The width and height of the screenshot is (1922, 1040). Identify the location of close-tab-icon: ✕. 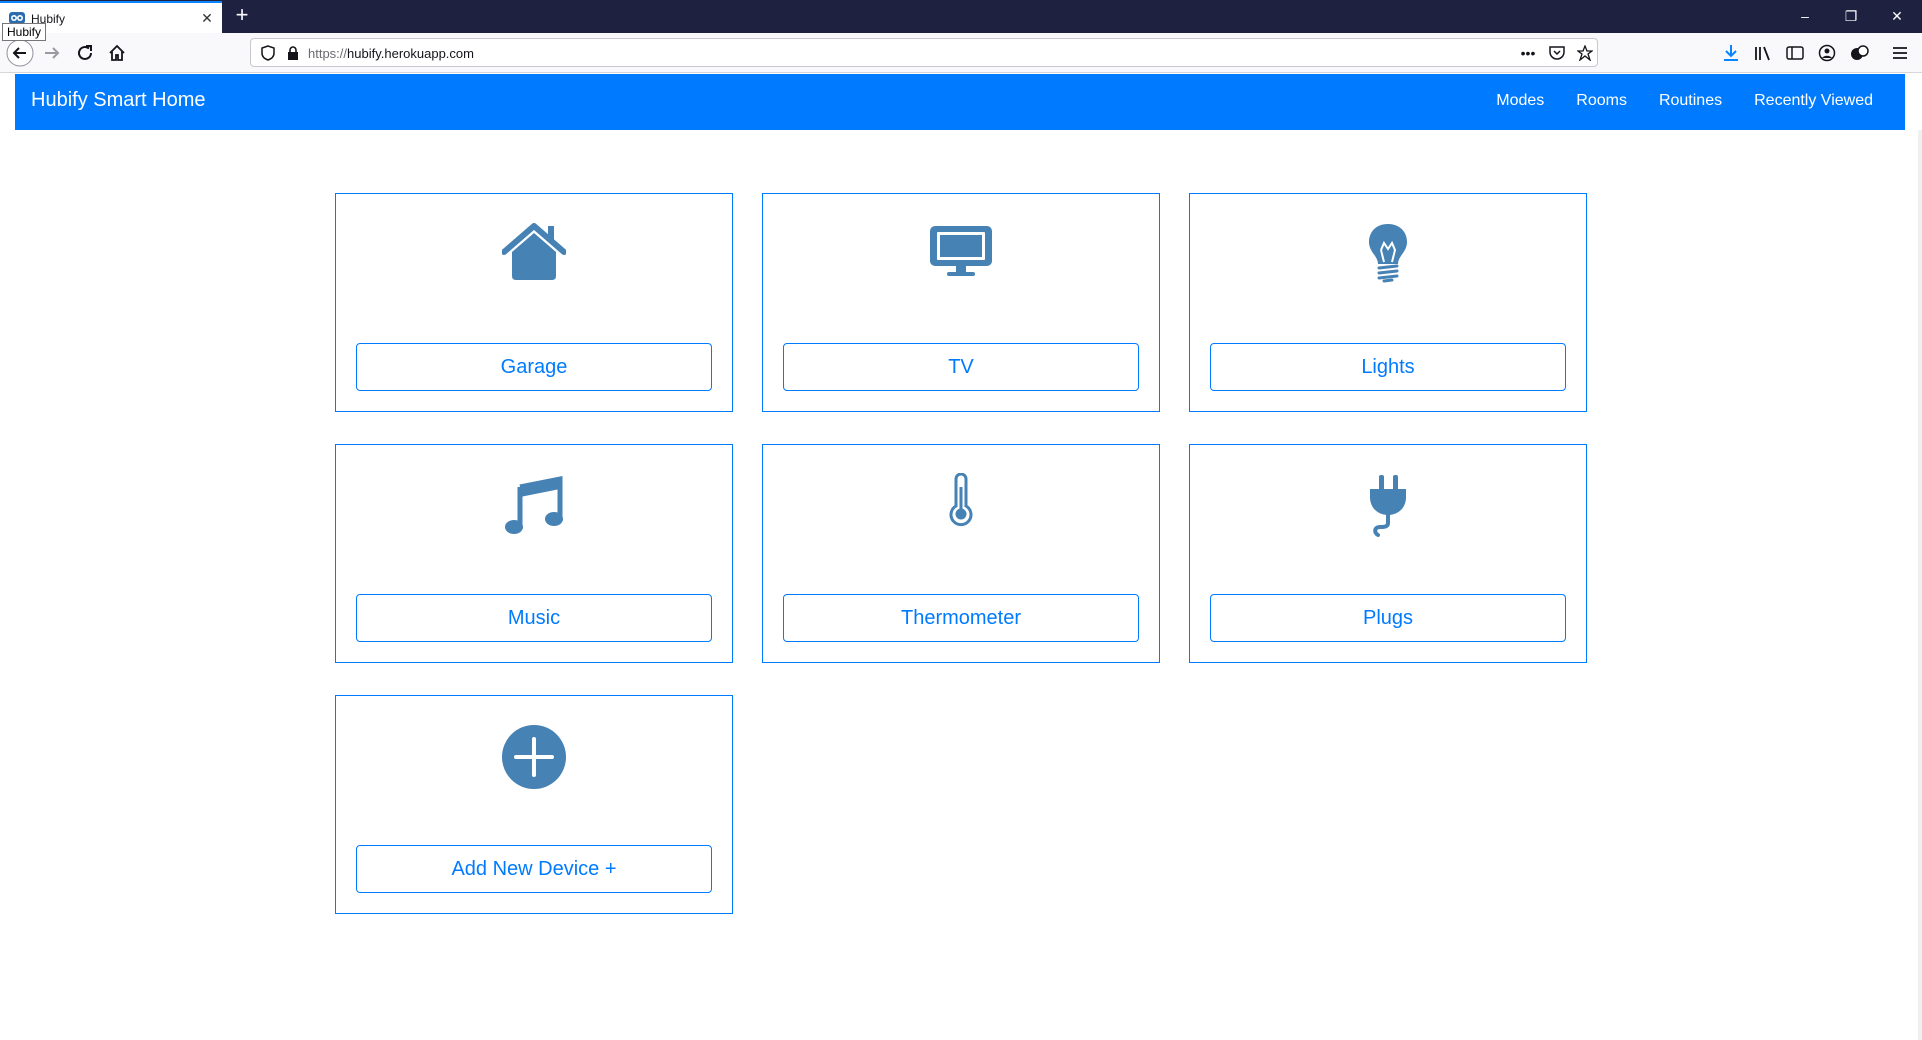
(207, 18).